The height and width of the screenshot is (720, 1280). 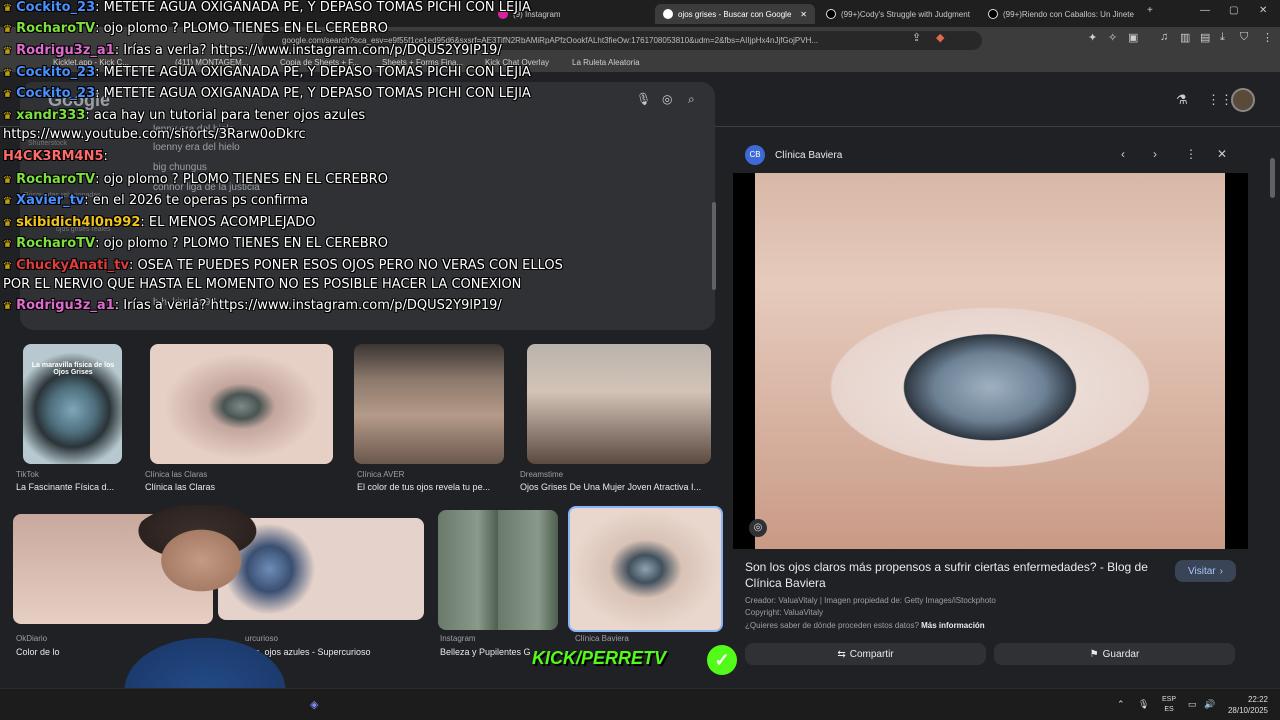 I want to click on tab-cody: (99+)Cody's Struggle with Judgment, so click(x=898, y=14).